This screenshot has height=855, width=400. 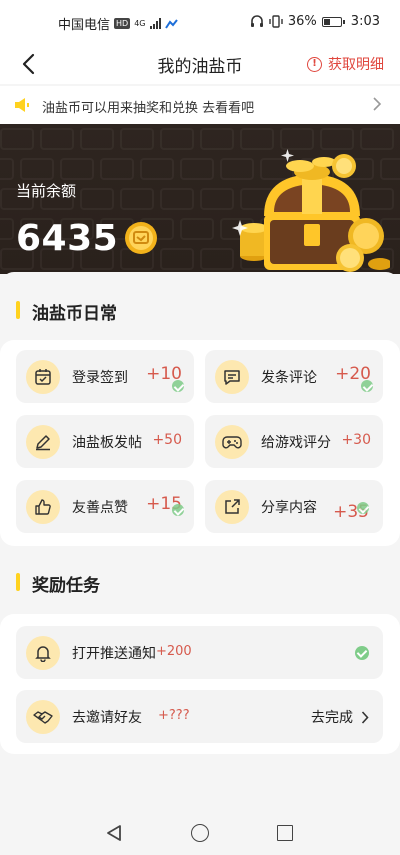 I want to click on rewards-section-title: 奖励任务, so click(x=66, y=586).